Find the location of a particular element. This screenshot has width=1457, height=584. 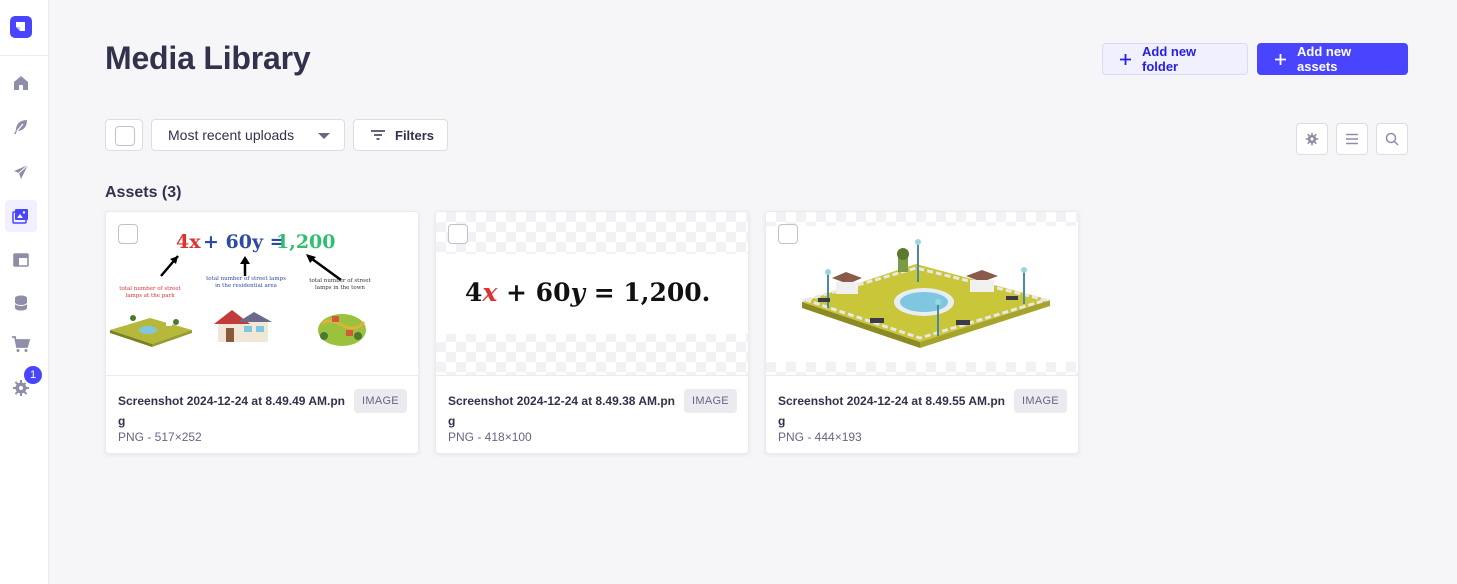

sort-select-value: Most recent uploads is located at coordinates (231, 135).